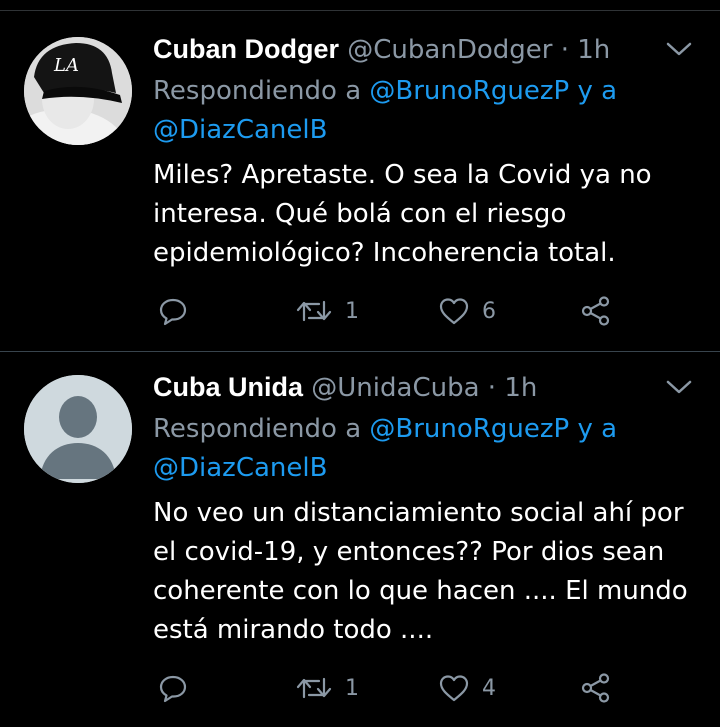 This screenshot has height=727, width=720. What do you see at coordinates (246, 49) in the screenshot?
I see `author-name: Cuban Dodger` at bounding box center [246, 49].